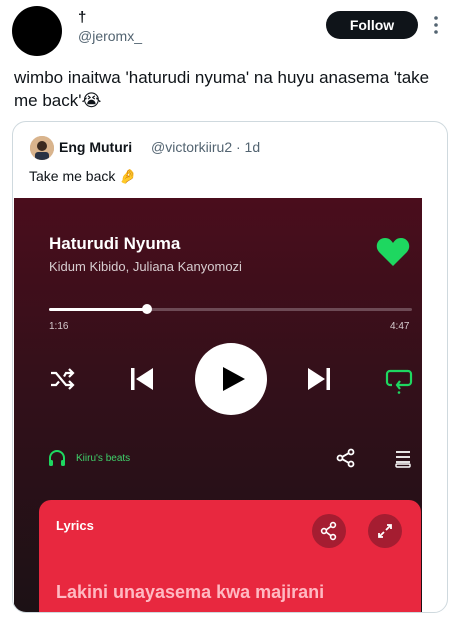 This screenshot has height=617, width=459. Describe the element at coordinates (142, 379) in the screenshot. I see `previous-icon` at that location.